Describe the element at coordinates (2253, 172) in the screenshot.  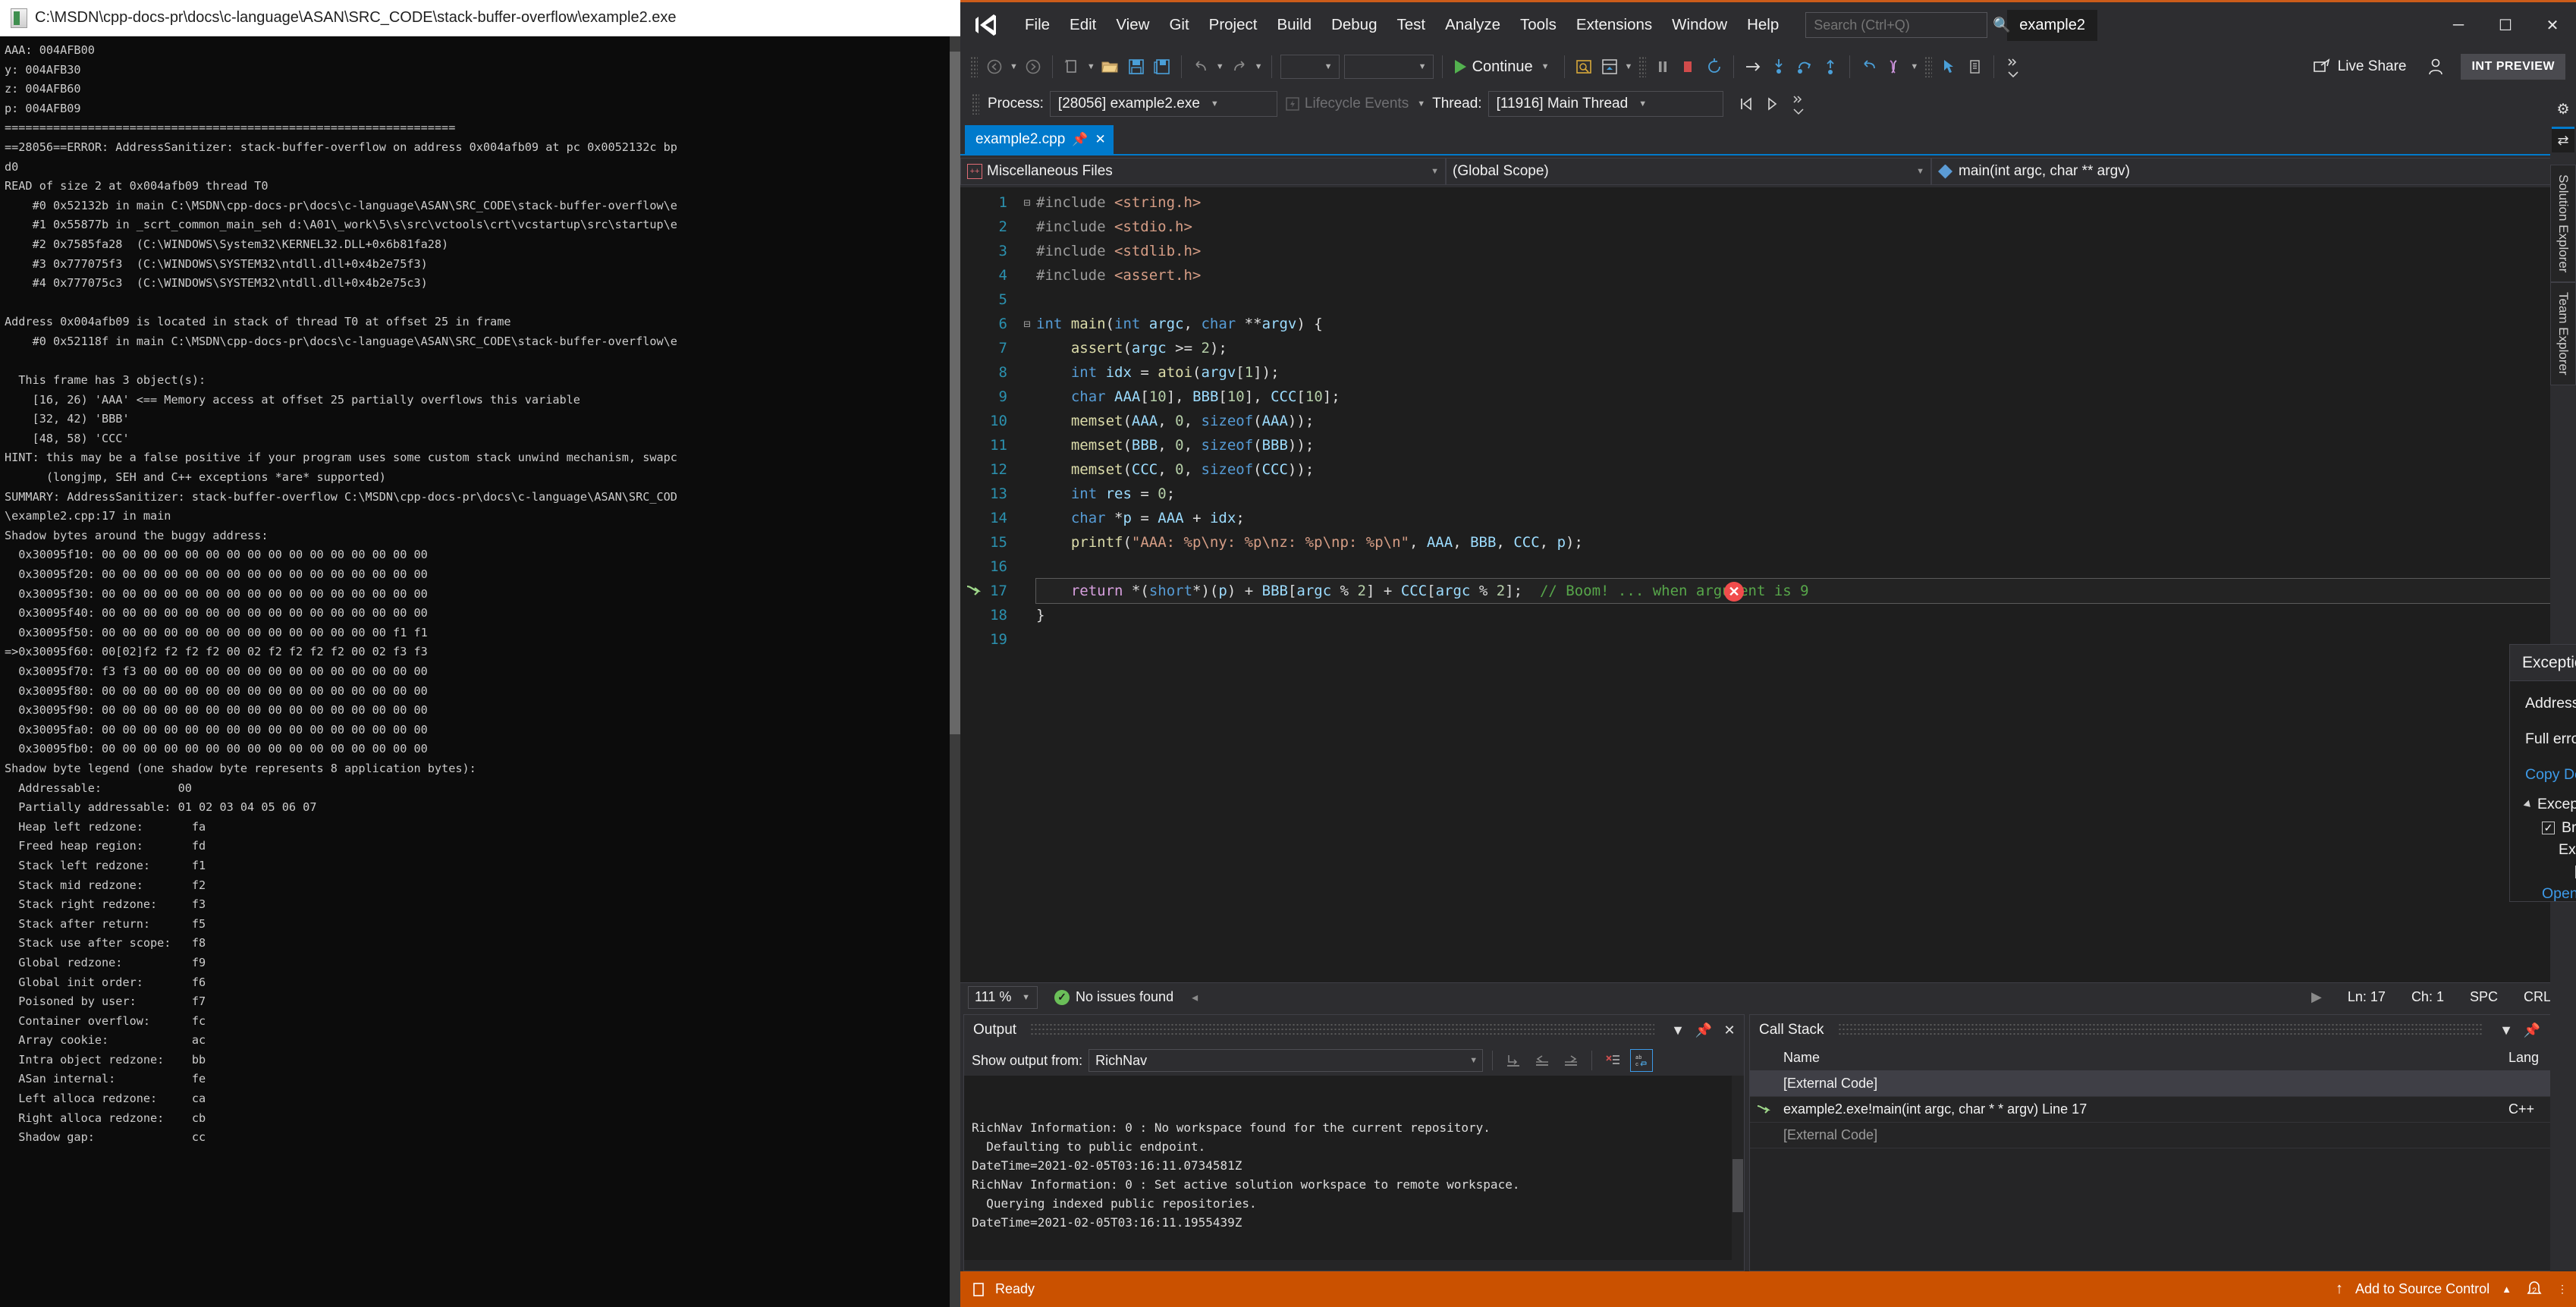
I see `navbar-member-combo: main(int argc, char ** argv) ▼` at that location.